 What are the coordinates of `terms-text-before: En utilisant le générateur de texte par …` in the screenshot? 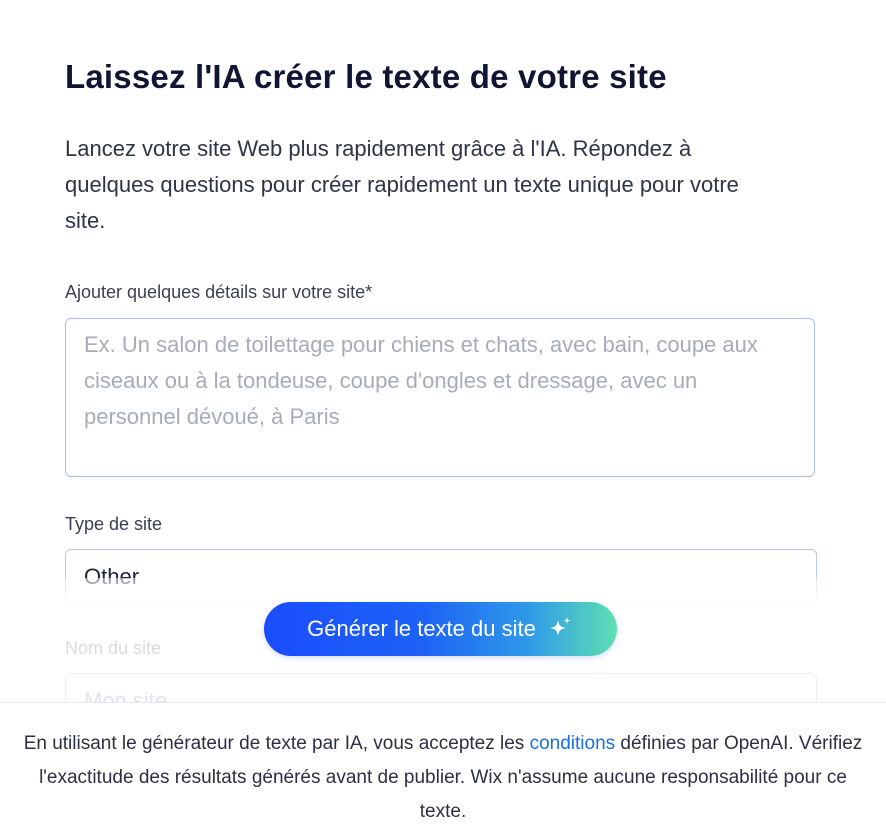 It's located at (276, 743).